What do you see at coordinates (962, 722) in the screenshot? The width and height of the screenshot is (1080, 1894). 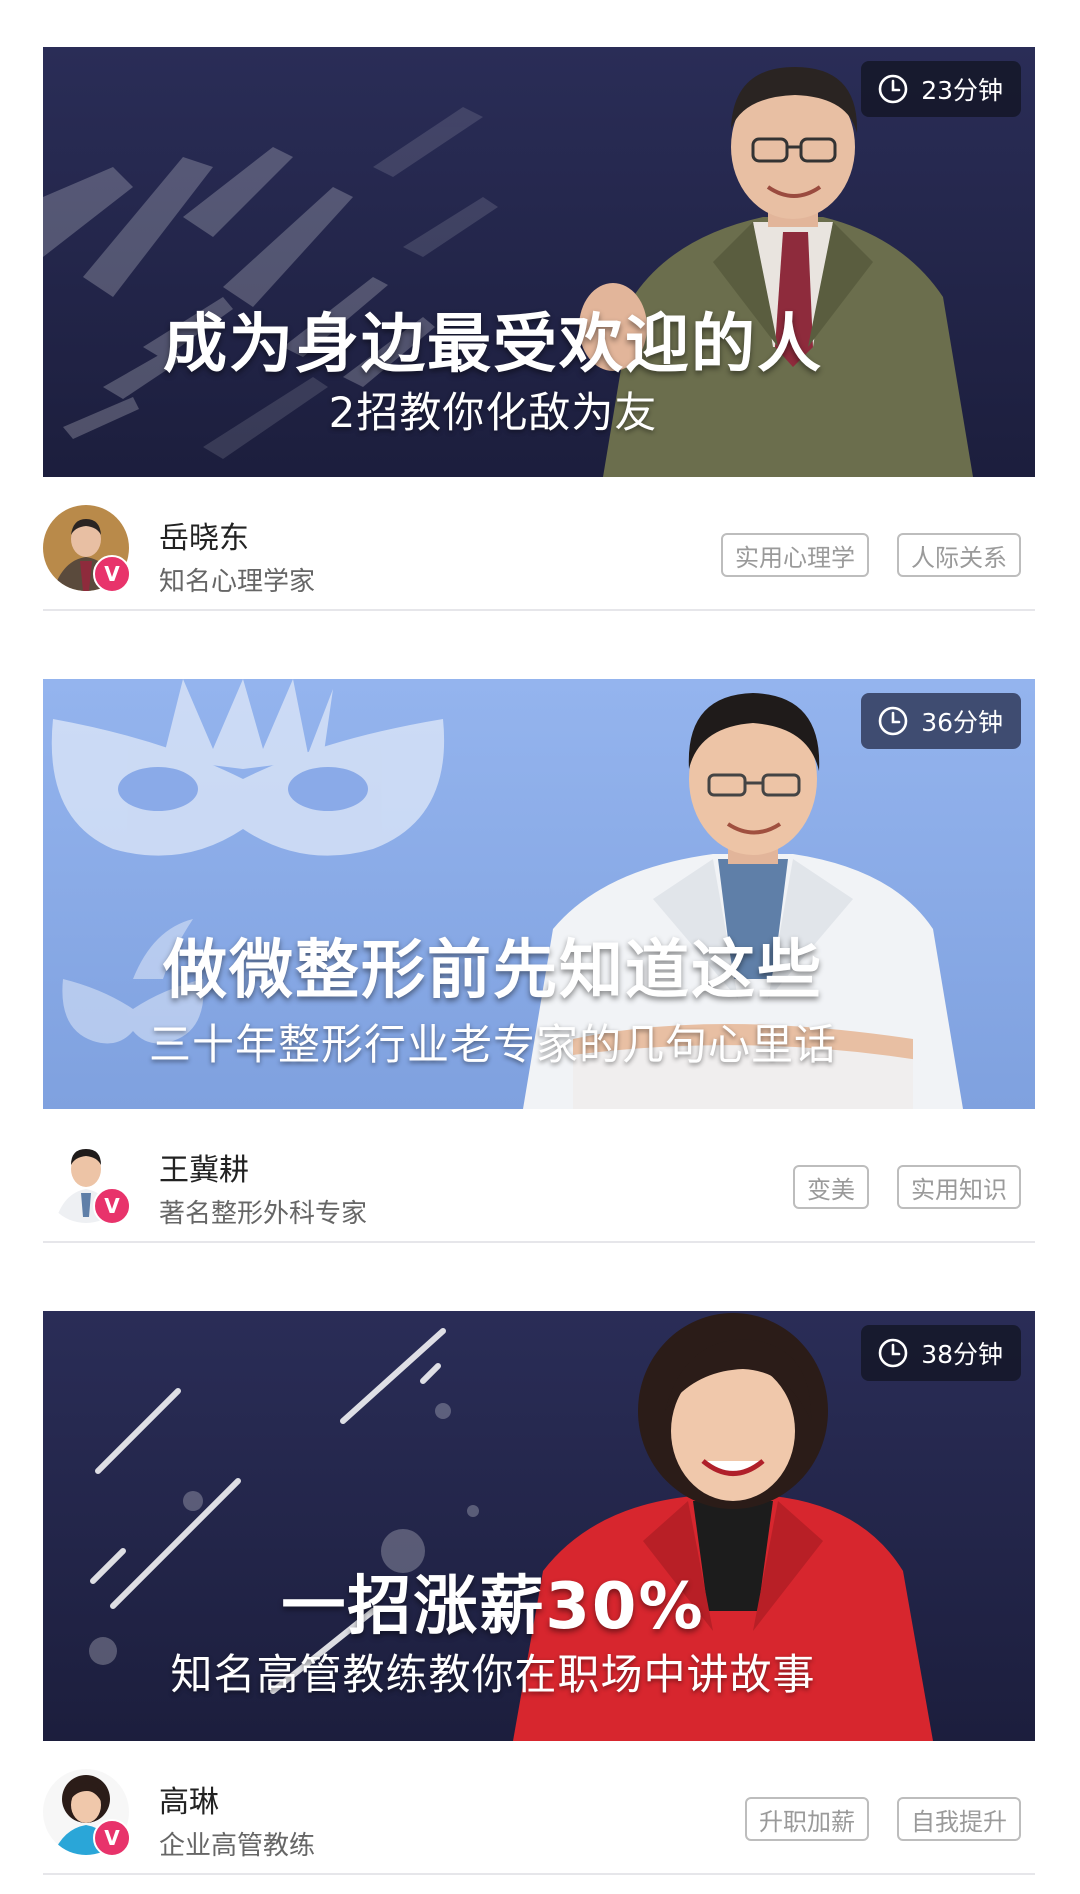 I see `duration-text: 36分钟` at bounding box center [962, 722].